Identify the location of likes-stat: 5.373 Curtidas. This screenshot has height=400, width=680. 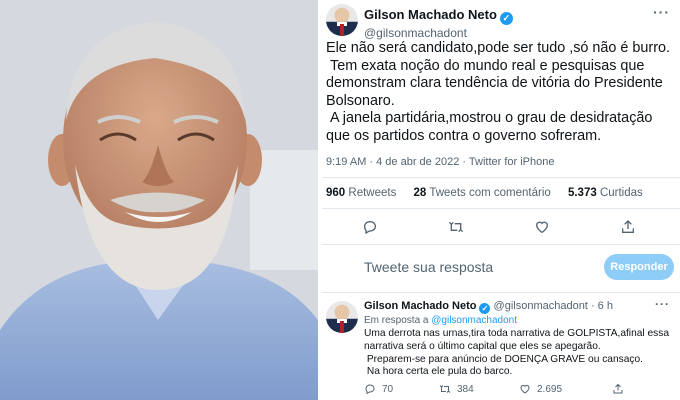
(605, 193).